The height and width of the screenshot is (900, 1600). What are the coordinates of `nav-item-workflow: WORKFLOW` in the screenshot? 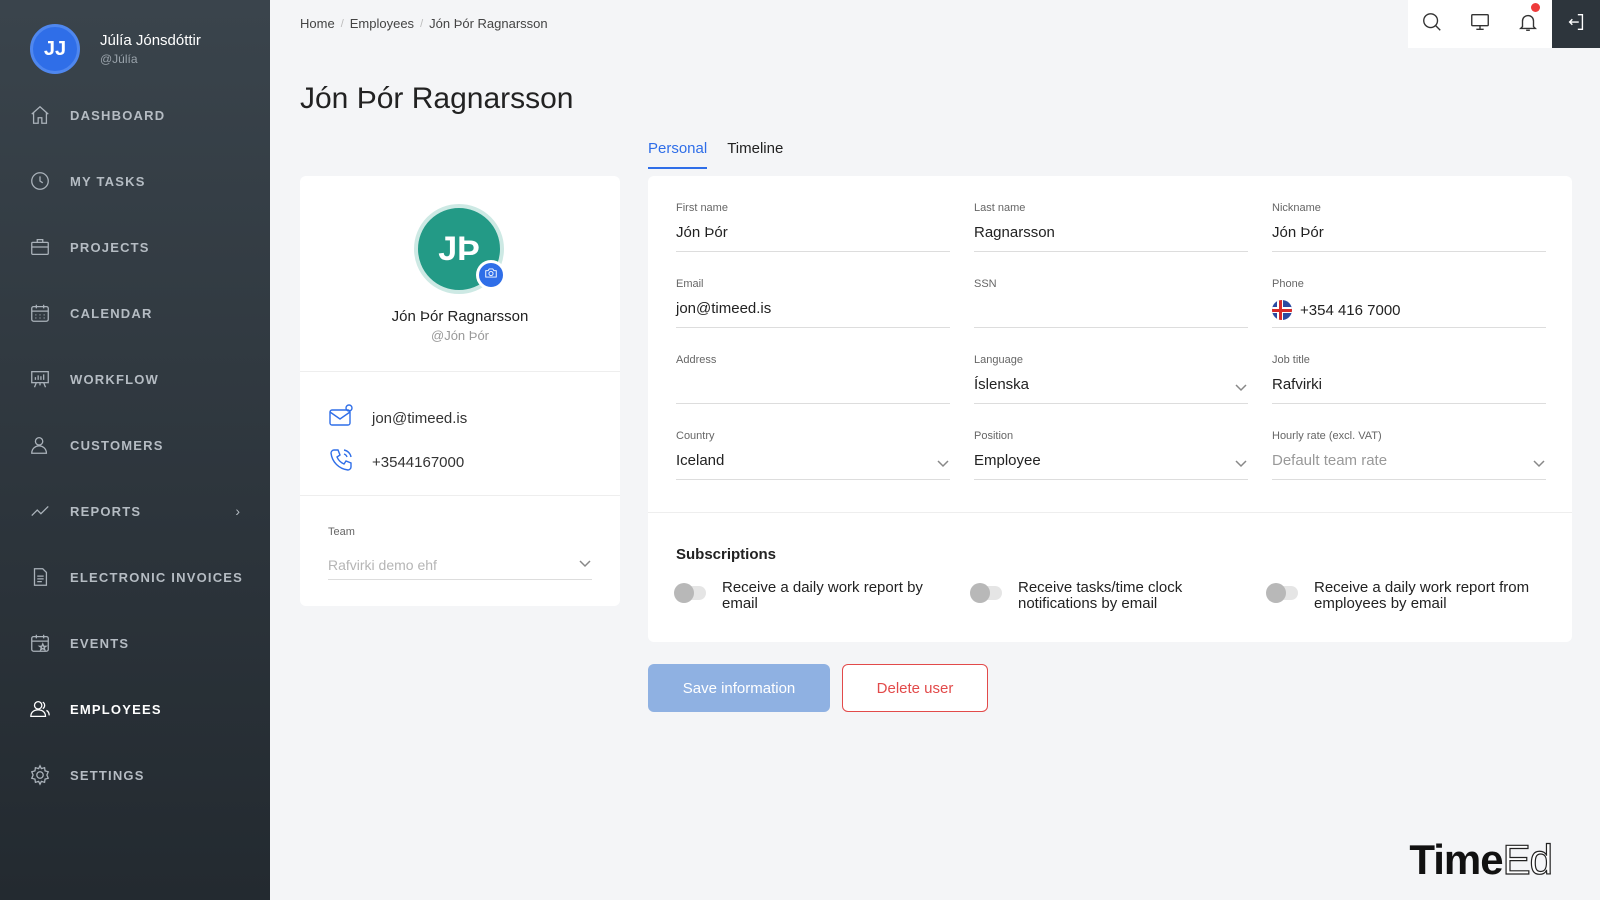 It's located at (135, 379).